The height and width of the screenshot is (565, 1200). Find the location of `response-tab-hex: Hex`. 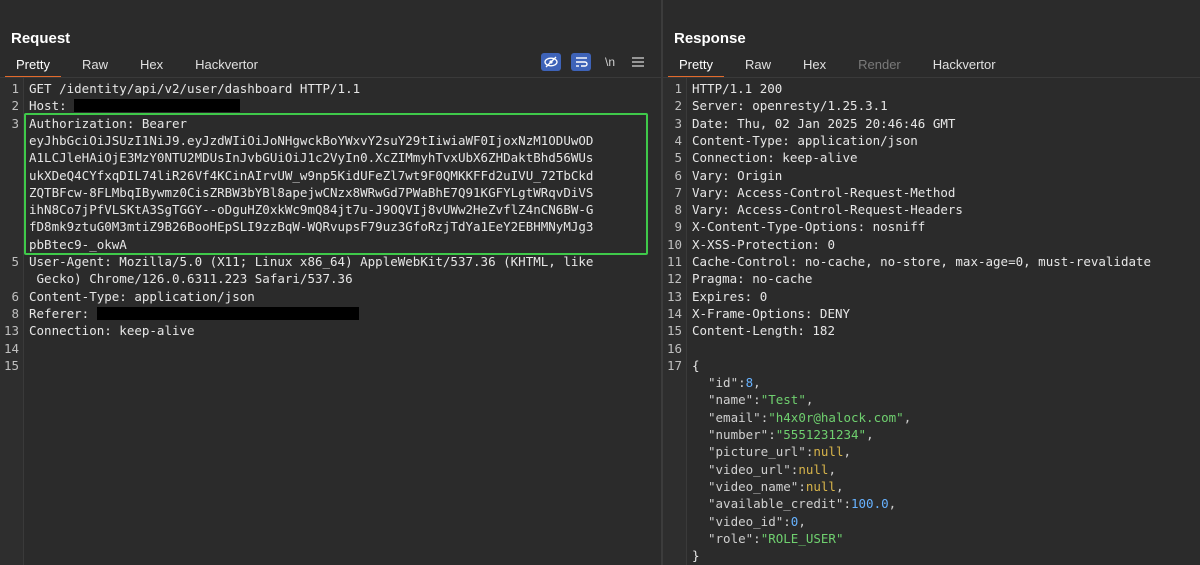

response-tab-hex: Hex is located at coordinates (814, 65).